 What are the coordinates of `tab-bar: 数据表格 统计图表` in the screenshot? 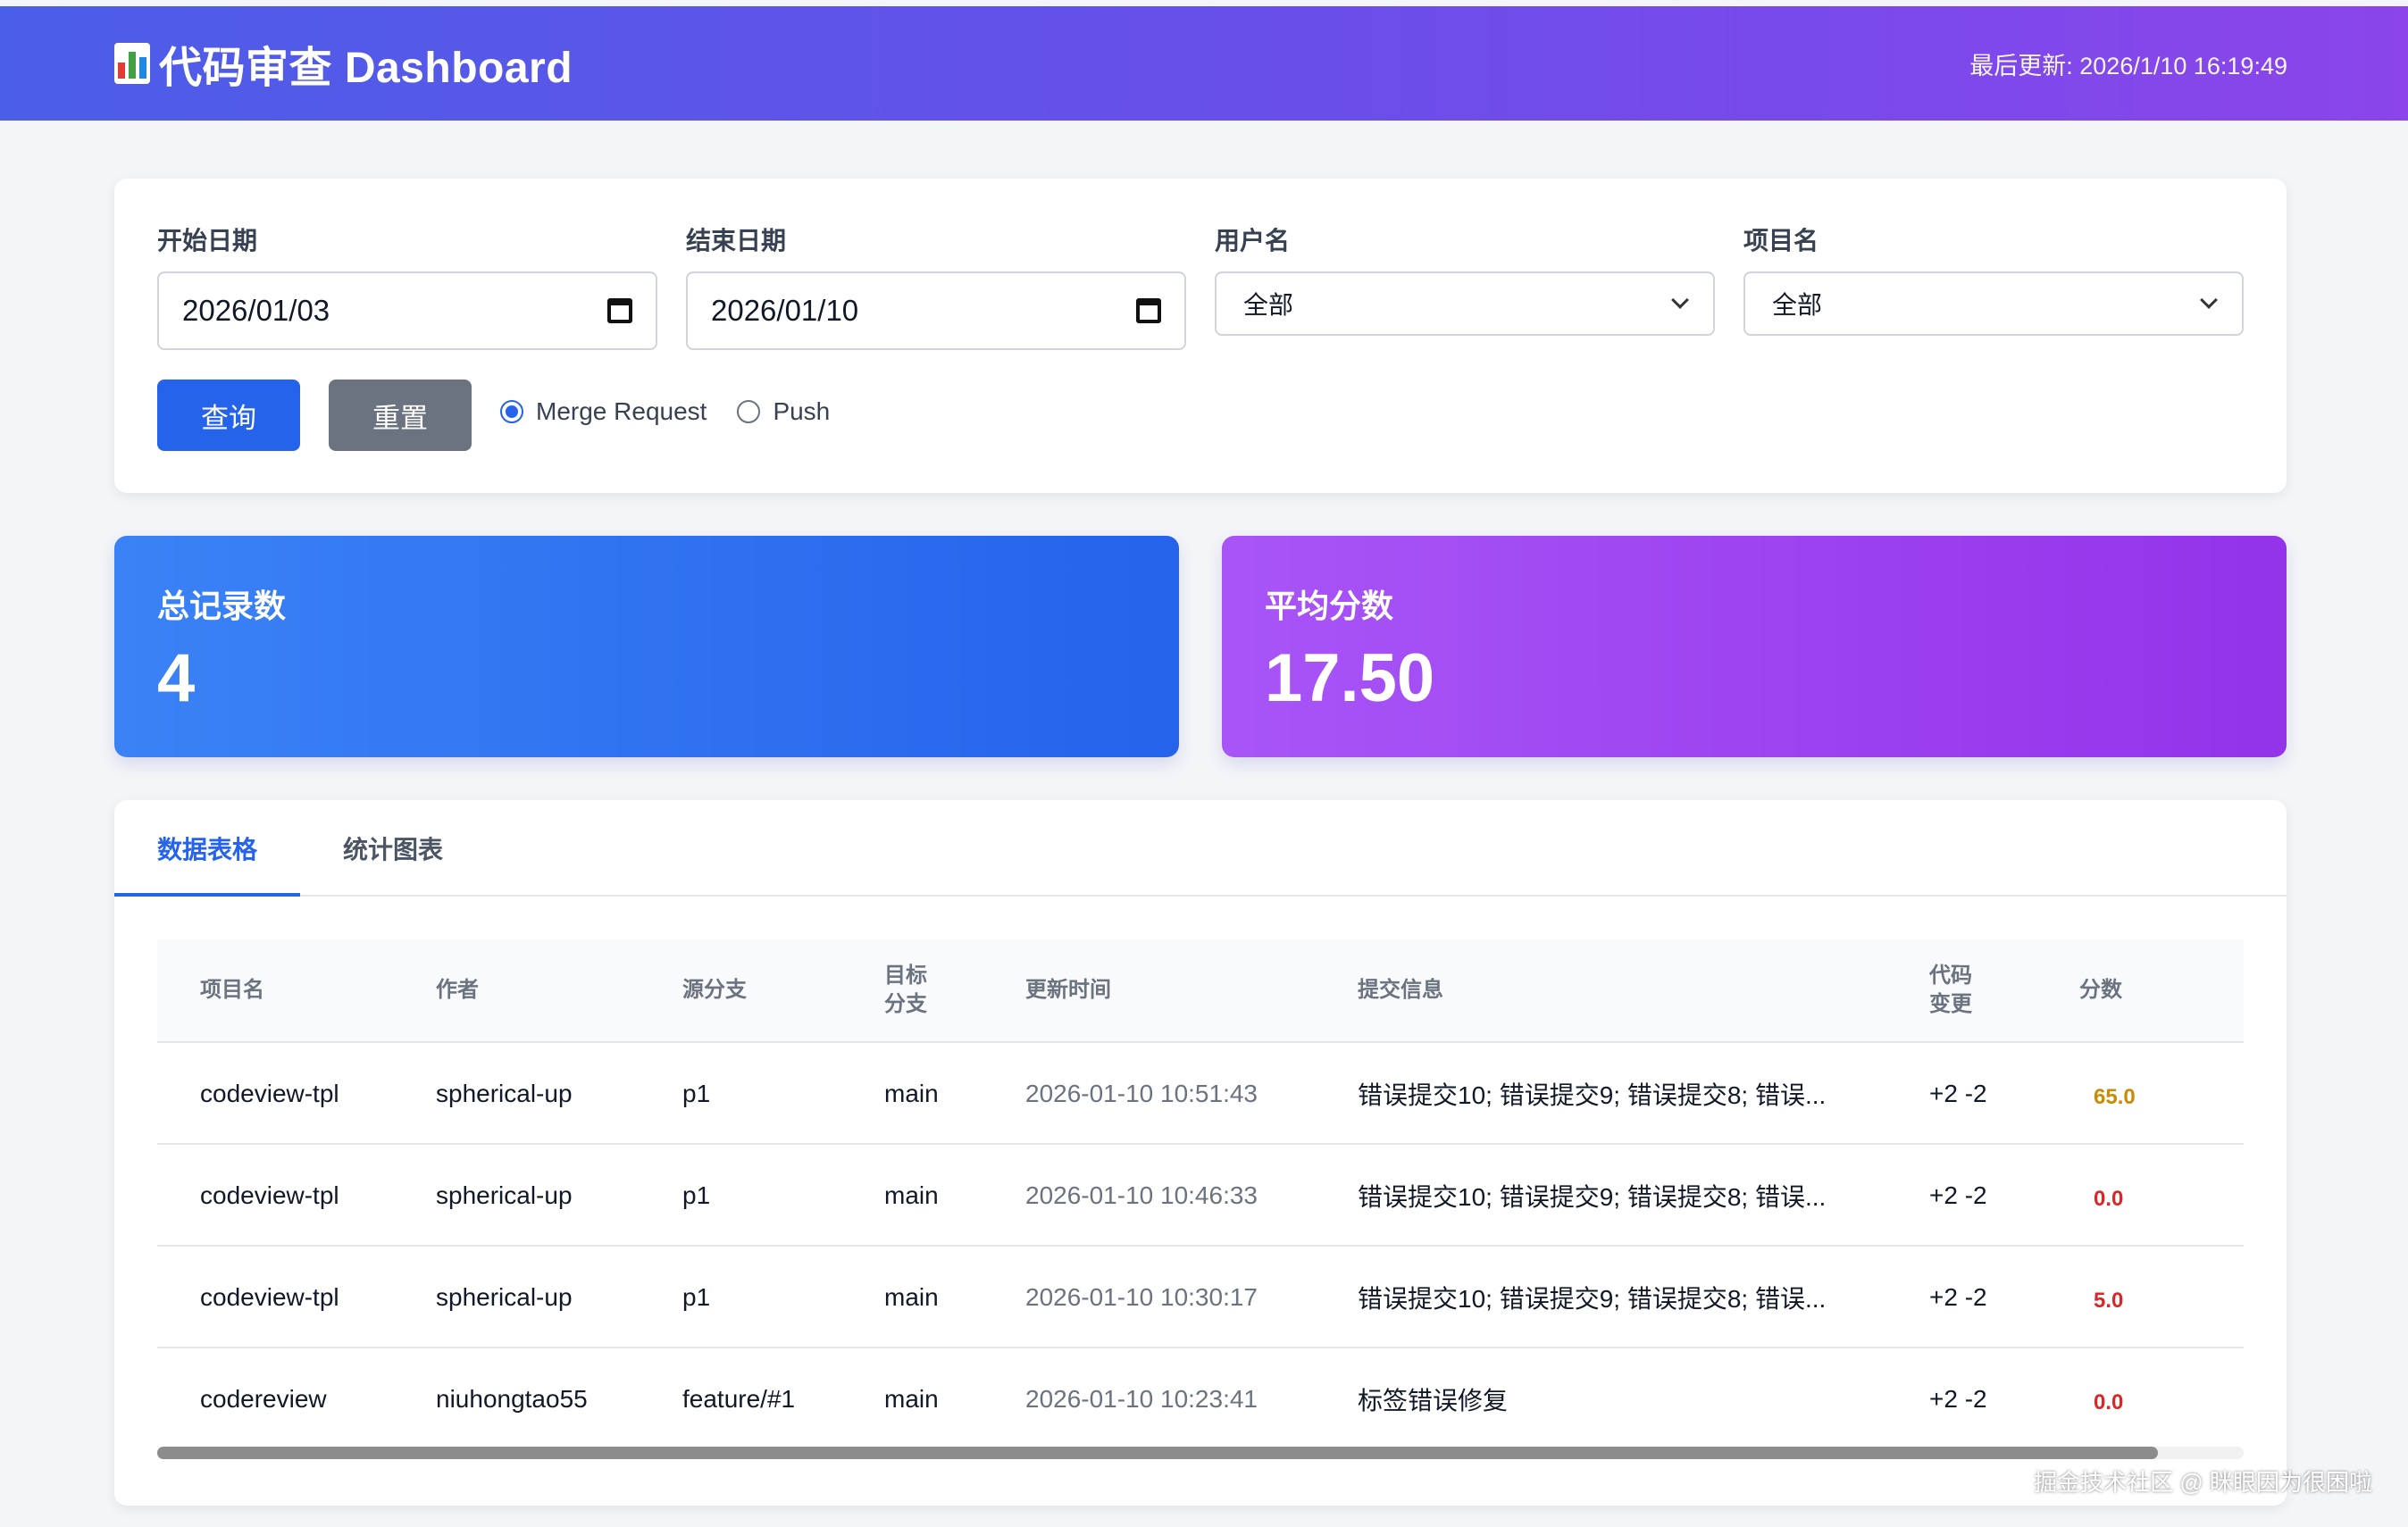 It's located at (1200, 849).